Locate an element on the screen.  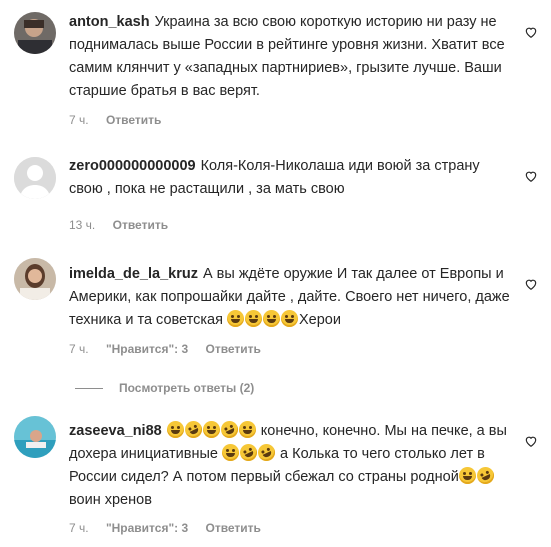
comment-meta: 13 ч. Ответить is located at coordinates (125, 225).